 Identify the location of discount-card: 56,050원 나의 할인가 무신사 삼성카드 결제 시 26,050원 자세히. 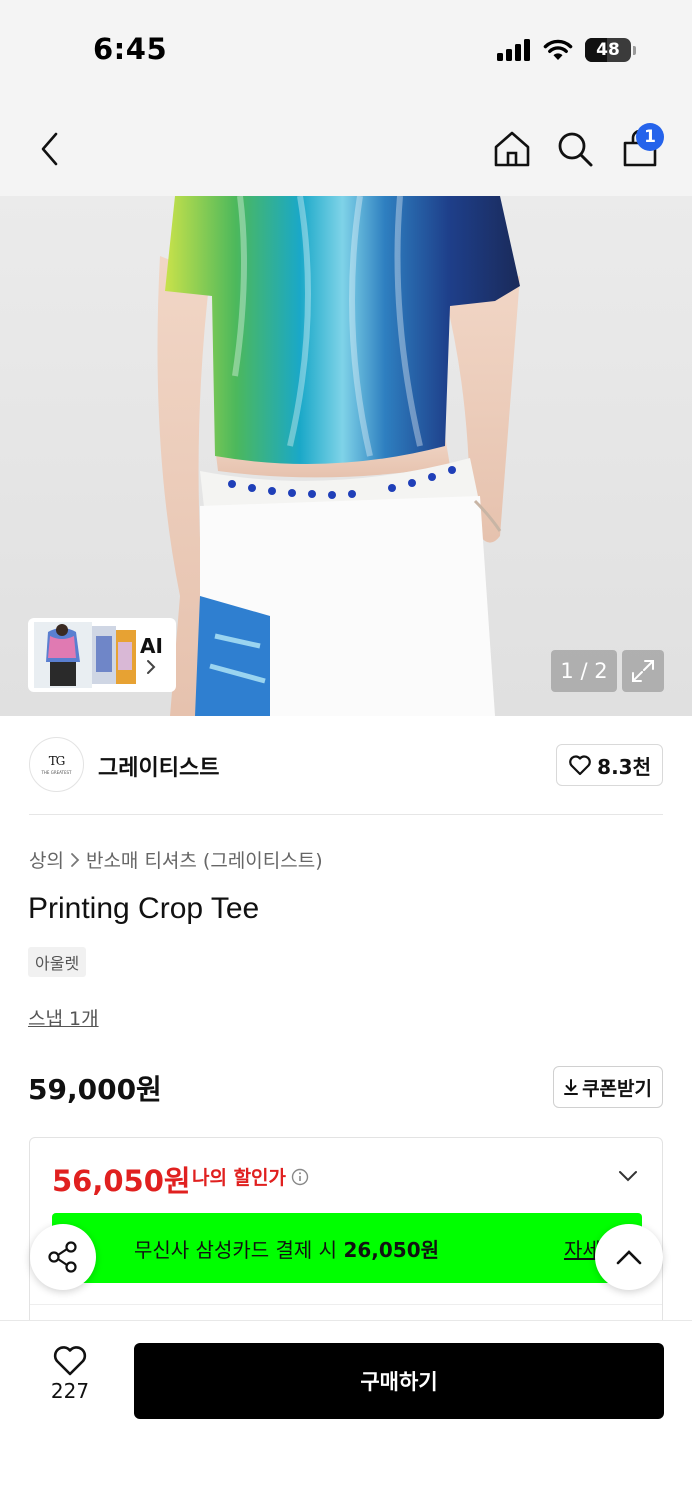
(346, 1237).